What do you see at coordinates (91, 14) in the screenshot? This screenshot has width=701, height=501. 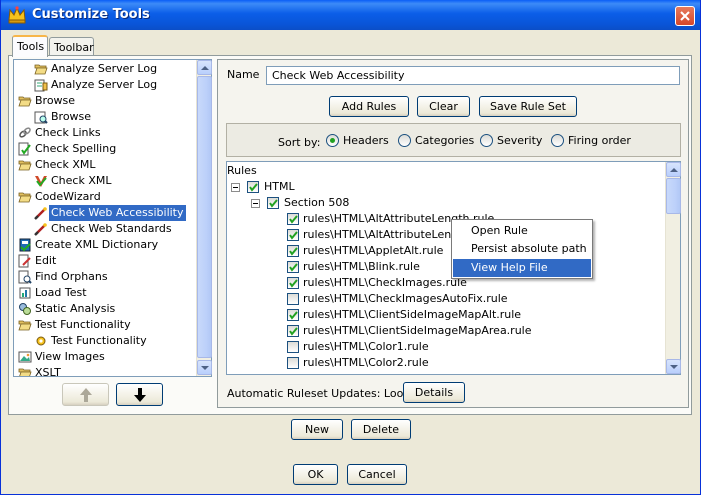 I see `window-title: Customize Tools` at bounding box center [91, 14].